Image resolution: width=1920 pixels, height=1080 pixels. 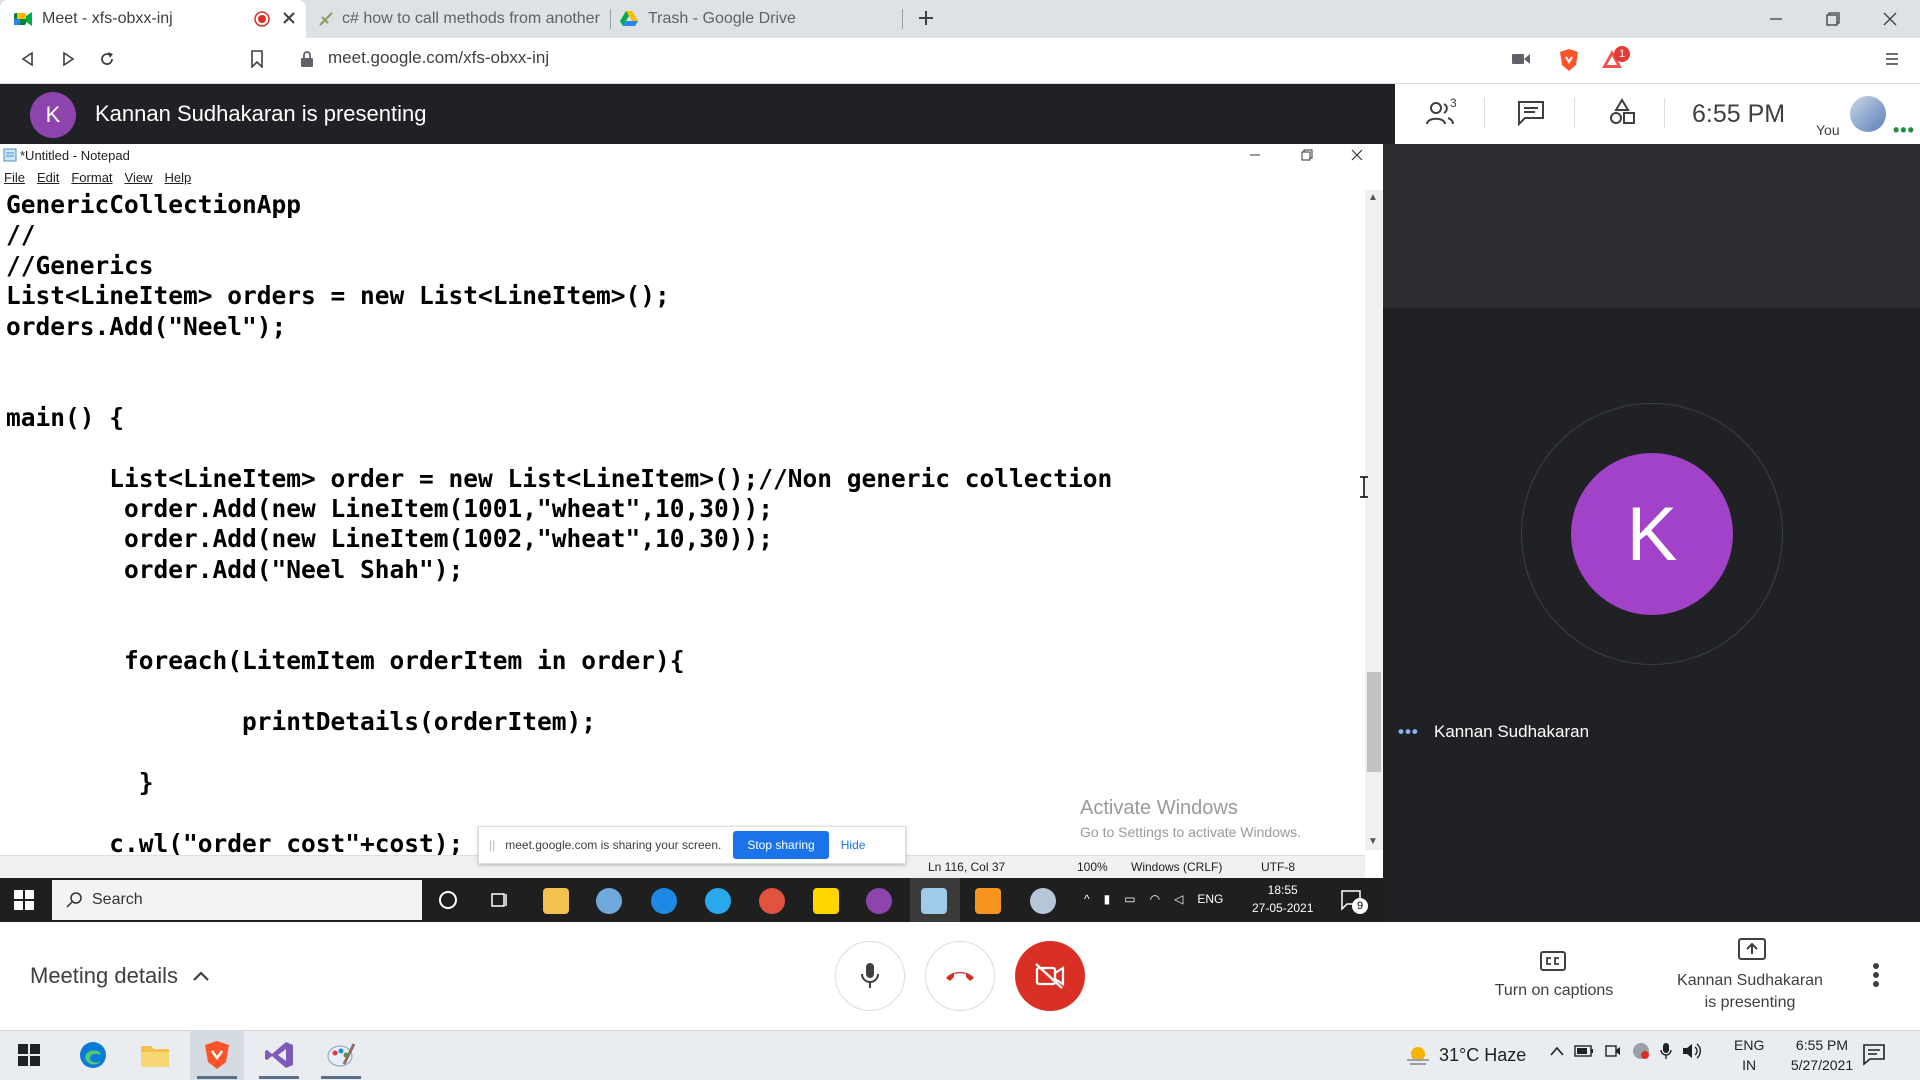 I want to click on chat-icon, so click(x=1531, y=113).